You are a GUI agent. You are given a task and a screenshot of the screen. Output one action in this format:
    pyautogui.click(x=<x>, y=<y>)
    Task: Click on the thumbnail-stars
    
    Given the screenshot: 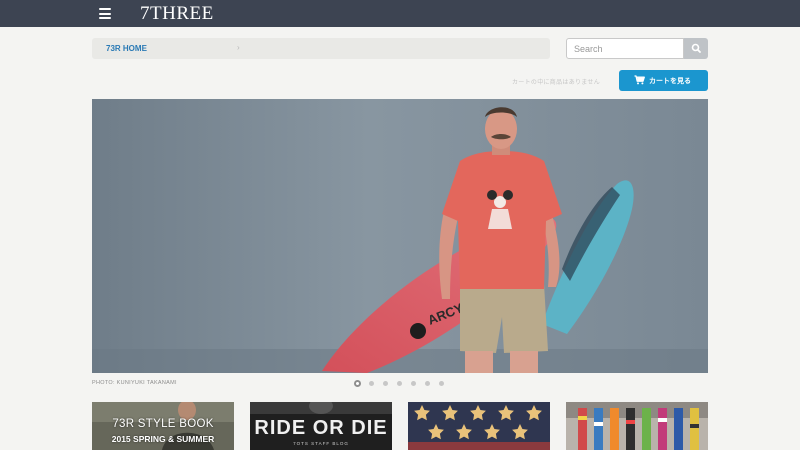 What is the action you would take?
    pyautogui.click(x=479, y=426)
    